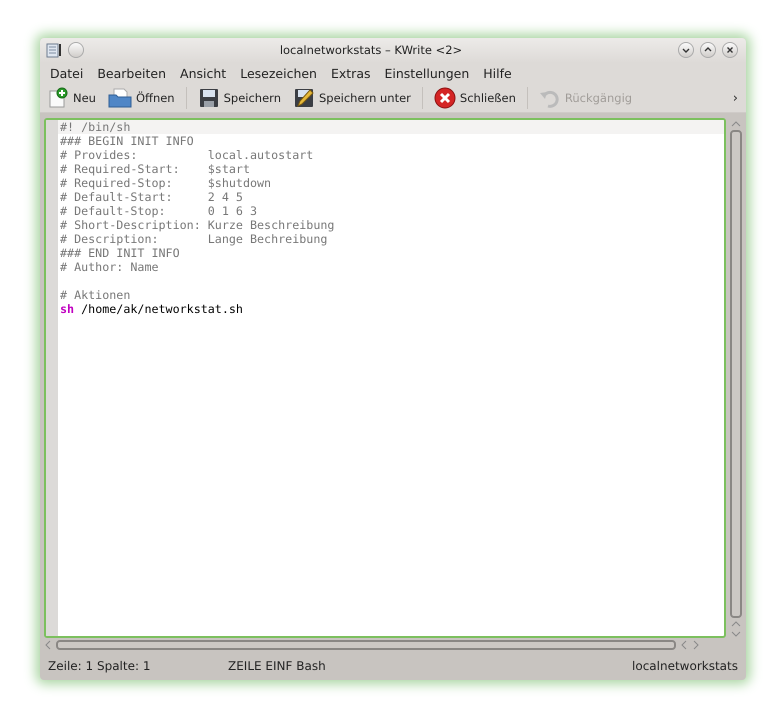 The width and height of the screenshot is (784, 720). What do you see at coordinates (120, 253) in the screenshot?
I see `code-text: ### END INIT INFO` at bounding box center [120, 253].